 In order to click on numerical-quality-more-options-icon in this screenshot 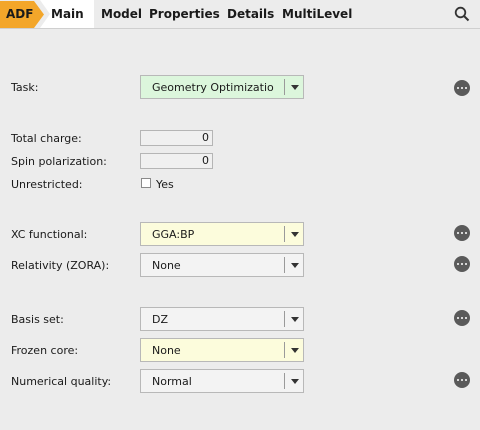, I will do `click(462, 380)`.